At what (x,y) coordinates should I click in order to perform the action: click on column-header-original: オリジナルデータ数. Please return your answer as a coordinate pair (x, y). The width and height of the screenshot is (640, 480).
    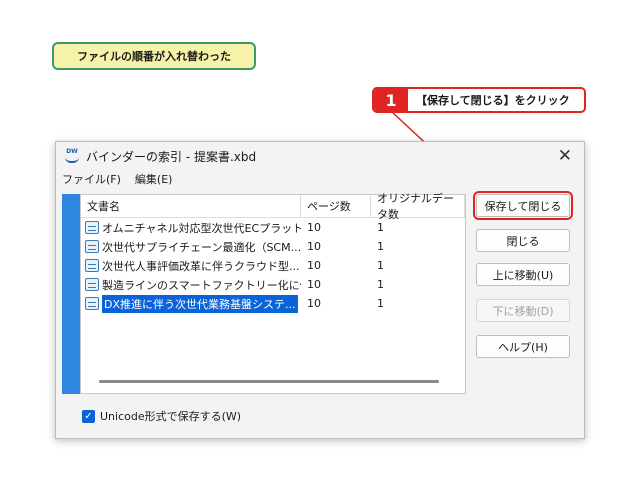
    Looking at the image, I should click on (418, 206).